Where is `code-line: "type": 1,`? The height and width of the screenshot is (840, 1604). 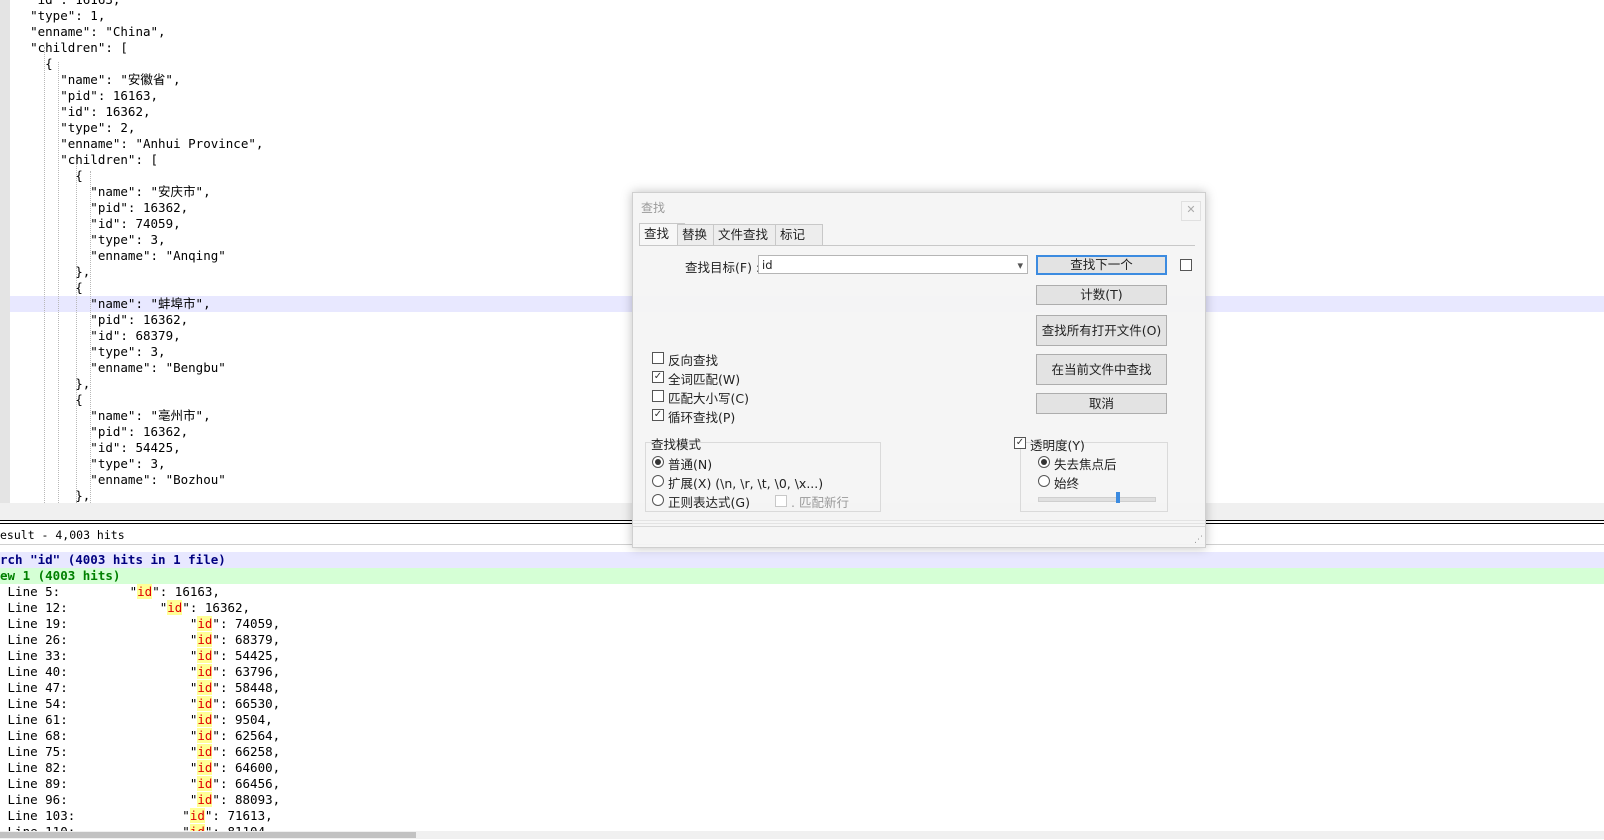 code-line: "type": 1, is located at coordinates (53, 15).